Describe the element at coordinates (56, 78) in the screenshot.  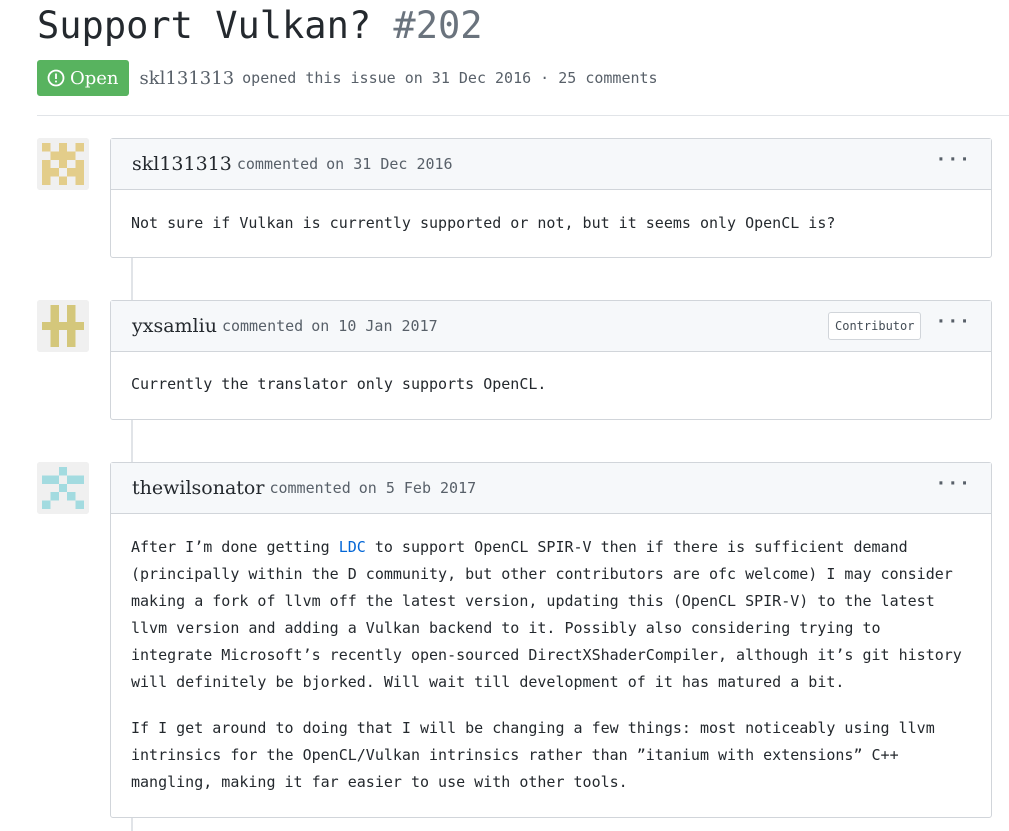
I see `issue-opened-icon` at that location.